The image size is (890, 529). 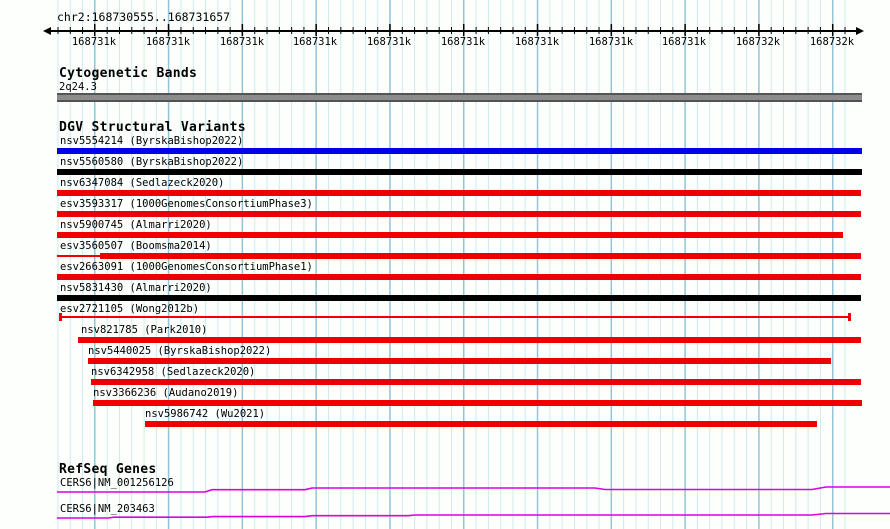 I want to click on cytoband-bar, so click(x=459, y=97).